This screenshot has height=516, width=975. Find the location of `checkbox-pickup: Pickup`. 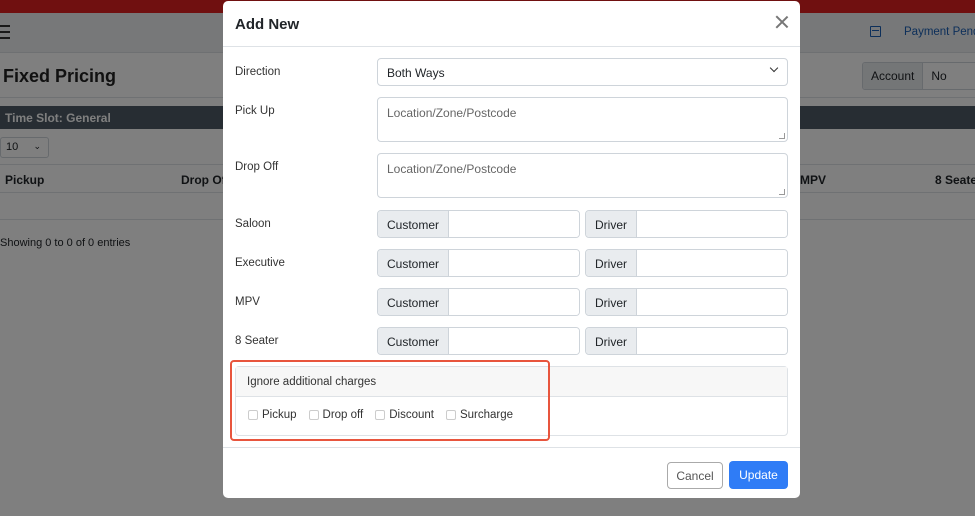

checkbox-pickup: Pickup is located at coordinates (272, 415).